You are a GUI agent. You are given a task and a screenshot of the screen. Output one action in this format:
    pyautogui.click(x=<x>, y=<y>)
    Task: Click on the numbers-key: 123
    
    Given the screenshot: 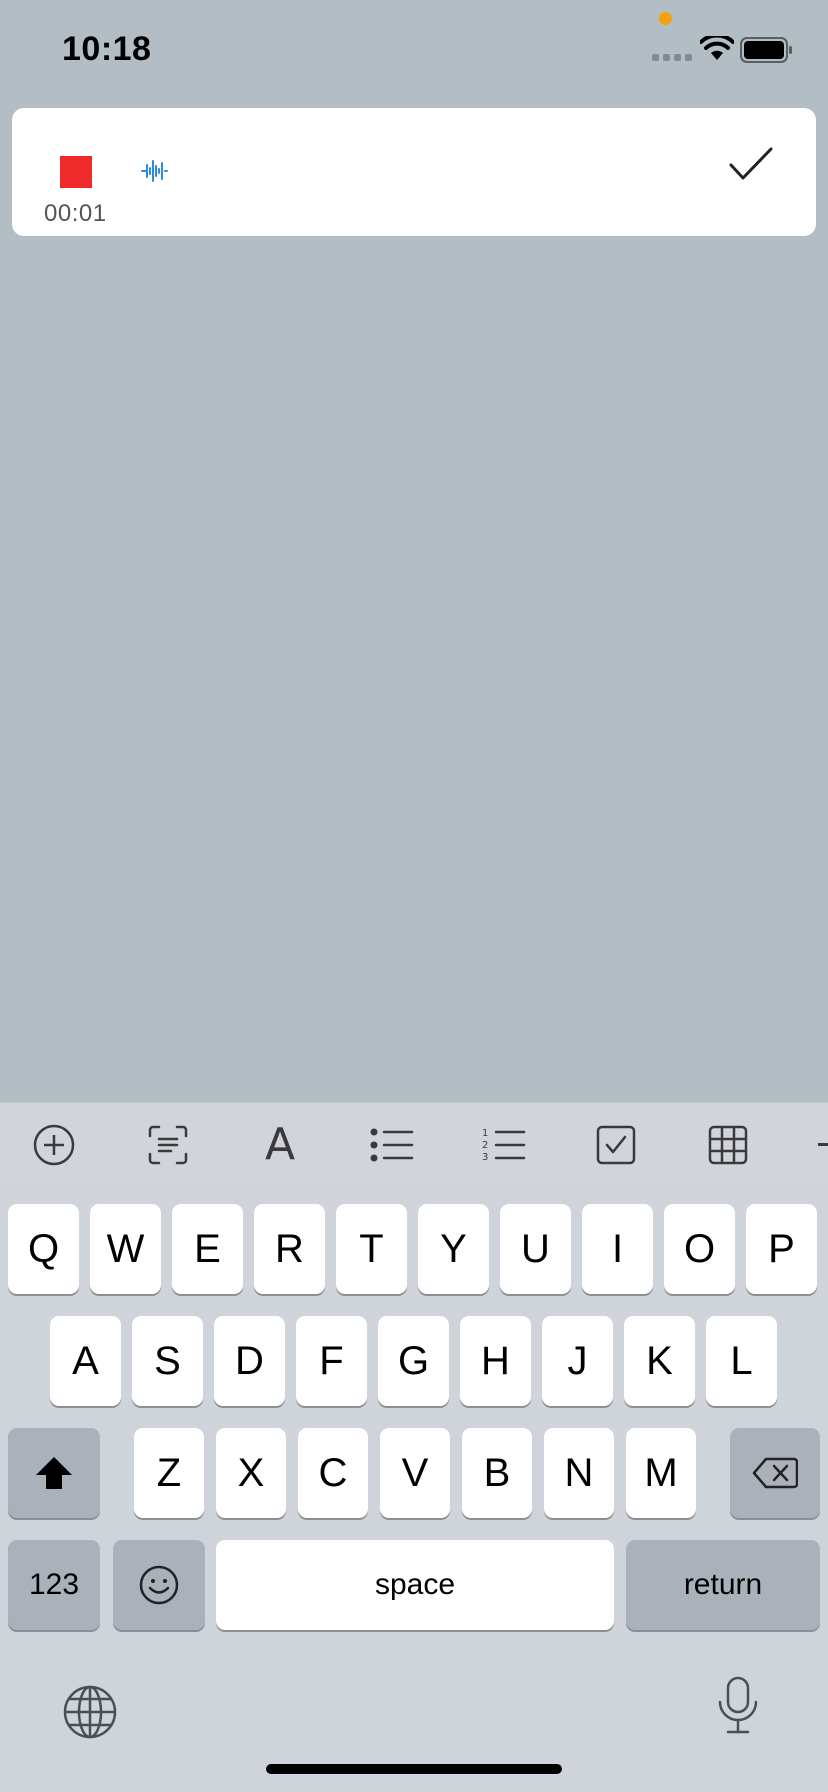 What is the action you would take?
    pyautogui.click(x=54, y=1585)
    